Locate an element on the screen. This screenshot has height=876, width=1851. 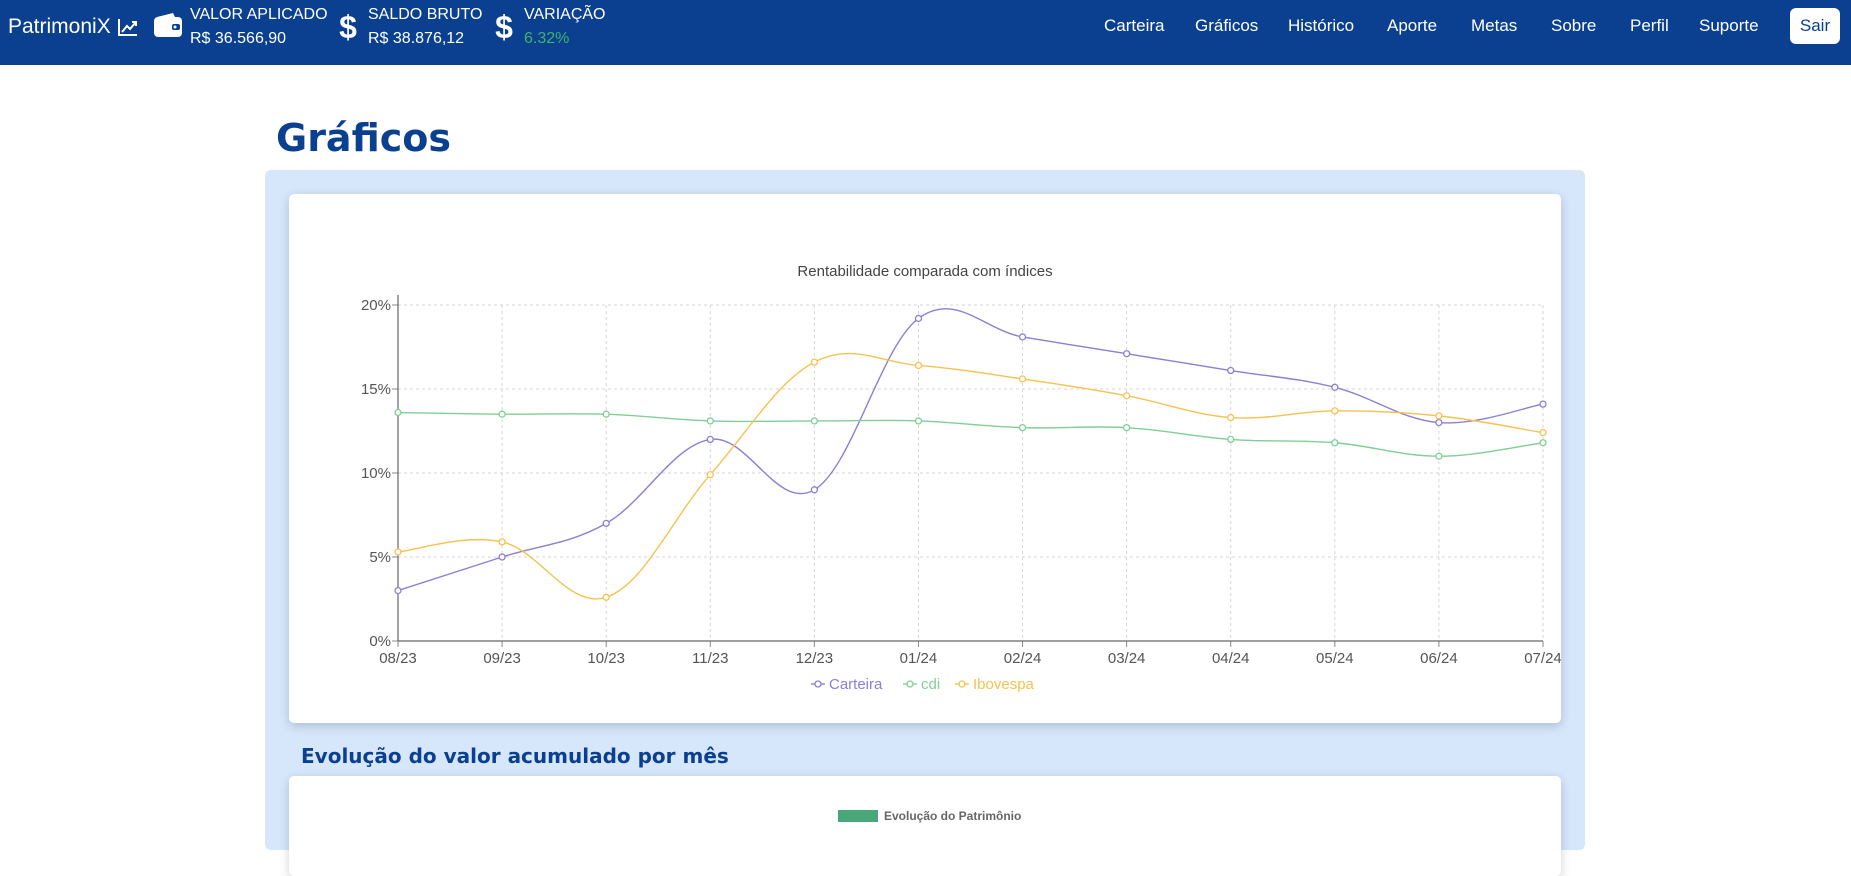
legend-label: Evolução do Patrimônio is located at coordinates (953, 816).